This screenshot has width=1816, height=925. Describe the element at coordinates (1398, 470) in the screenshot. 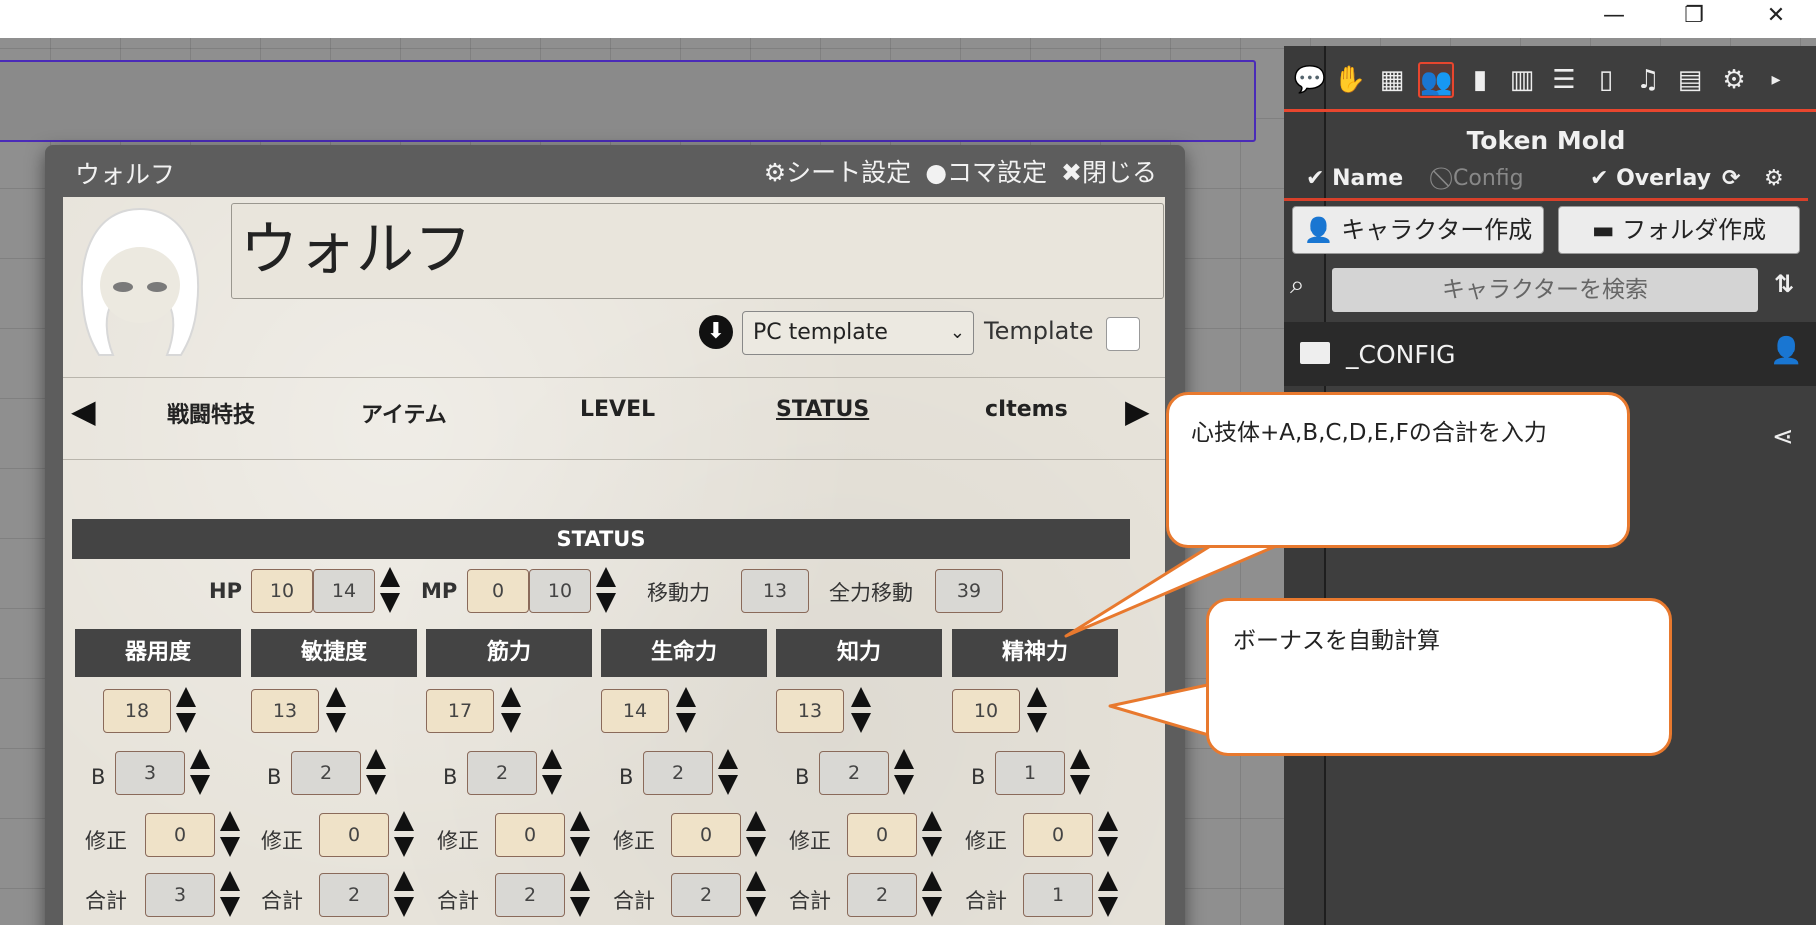

I see `callout-top: 心技体+A,B,C,D,E,Fの合計を入力` at that location.